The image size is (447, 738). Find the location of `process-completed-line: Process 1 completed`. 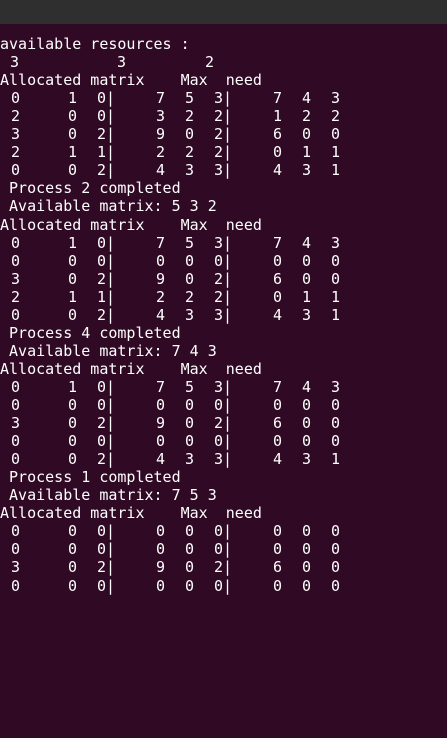

process-completed-line: Process 1 completed is located at coordinates (90, 477).